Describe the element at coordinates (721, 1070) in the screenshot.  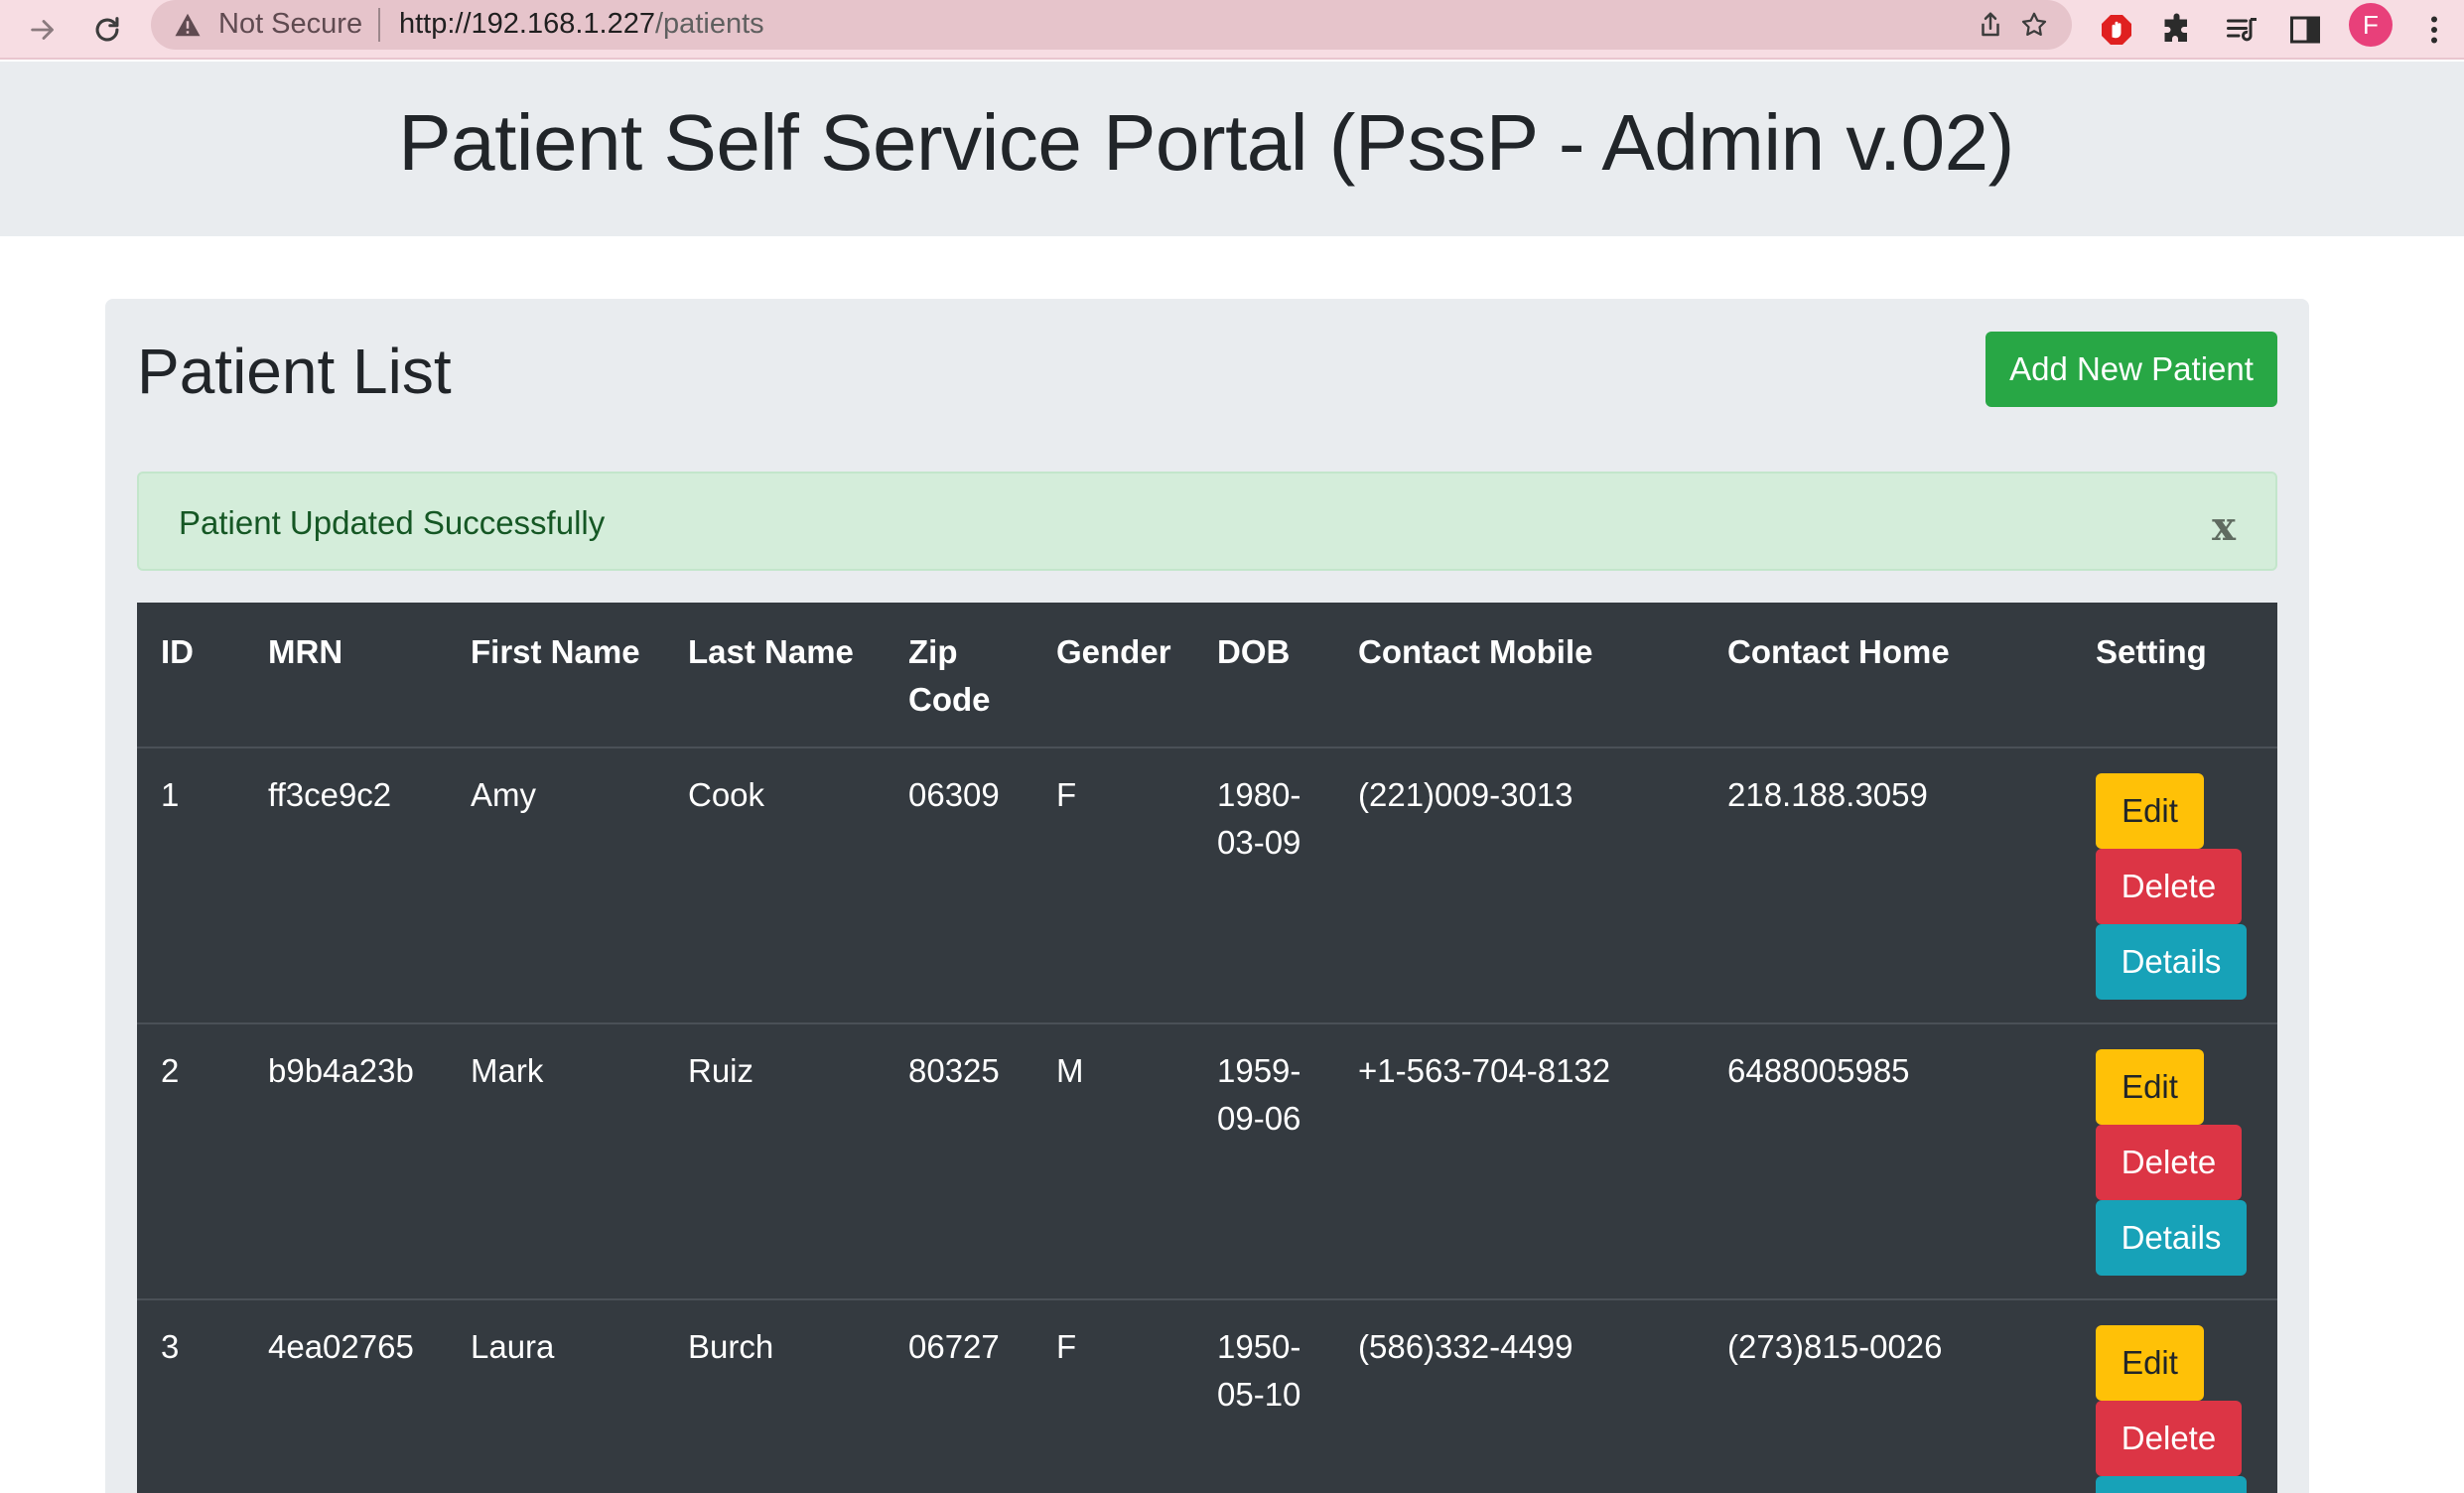
I see `cell-last-name: Ruiz` at that location.